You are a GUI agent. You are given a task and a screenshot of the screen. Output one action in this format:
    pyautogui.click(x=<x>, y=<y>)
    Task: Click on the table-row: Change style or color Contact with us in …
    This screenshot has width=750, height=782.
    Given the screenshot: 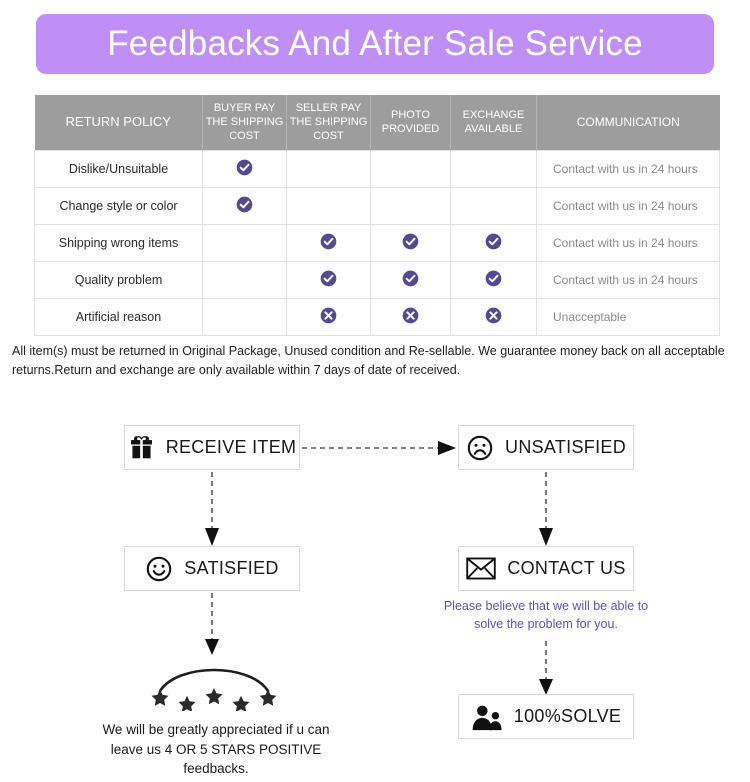 What is the action you would take?
    pyautogui.click(x=377, y=205)
    